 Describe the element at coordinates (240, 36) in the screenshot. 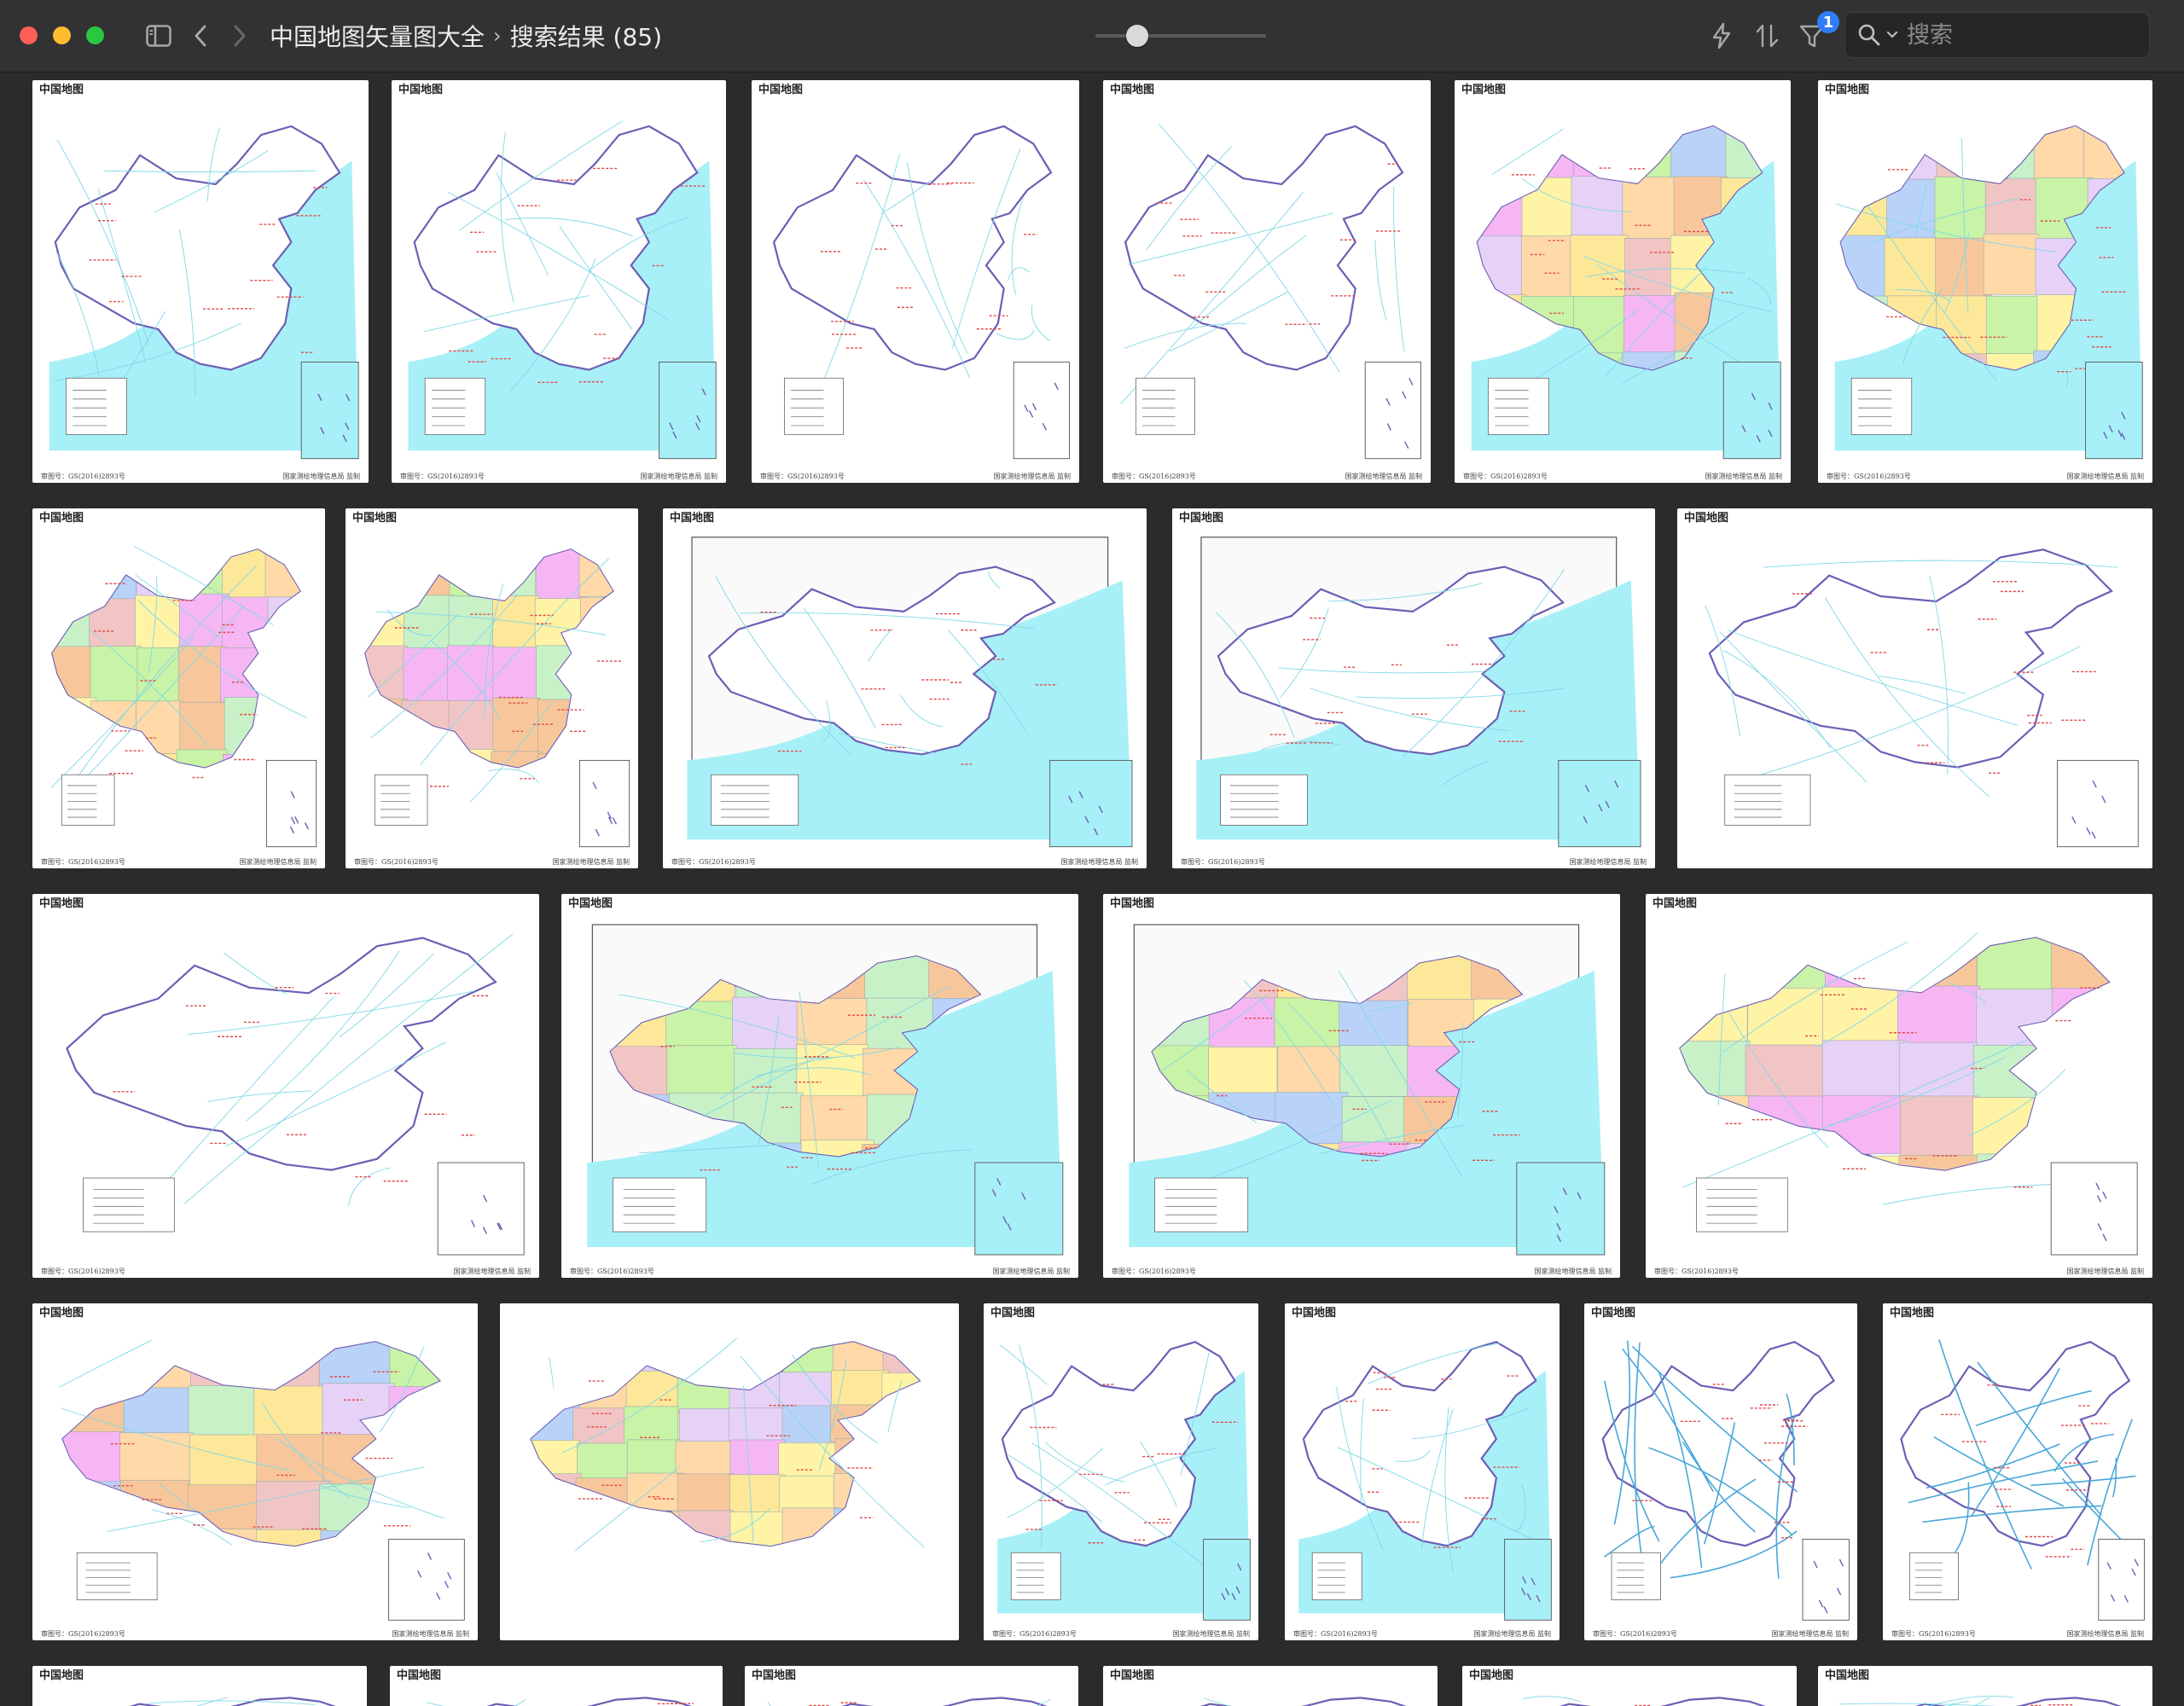

I see `chevron-right-icon` at that location.